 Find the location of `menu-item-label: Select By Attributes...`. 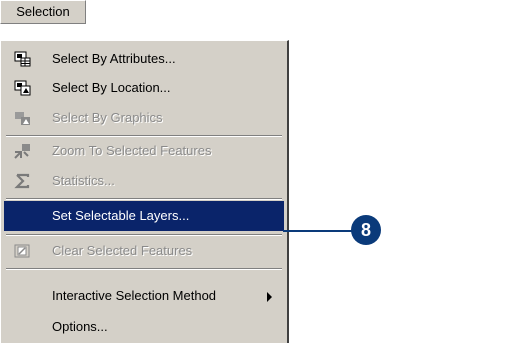

menu-item-label: Select By Attributes... is located at coordinates (114, 58).